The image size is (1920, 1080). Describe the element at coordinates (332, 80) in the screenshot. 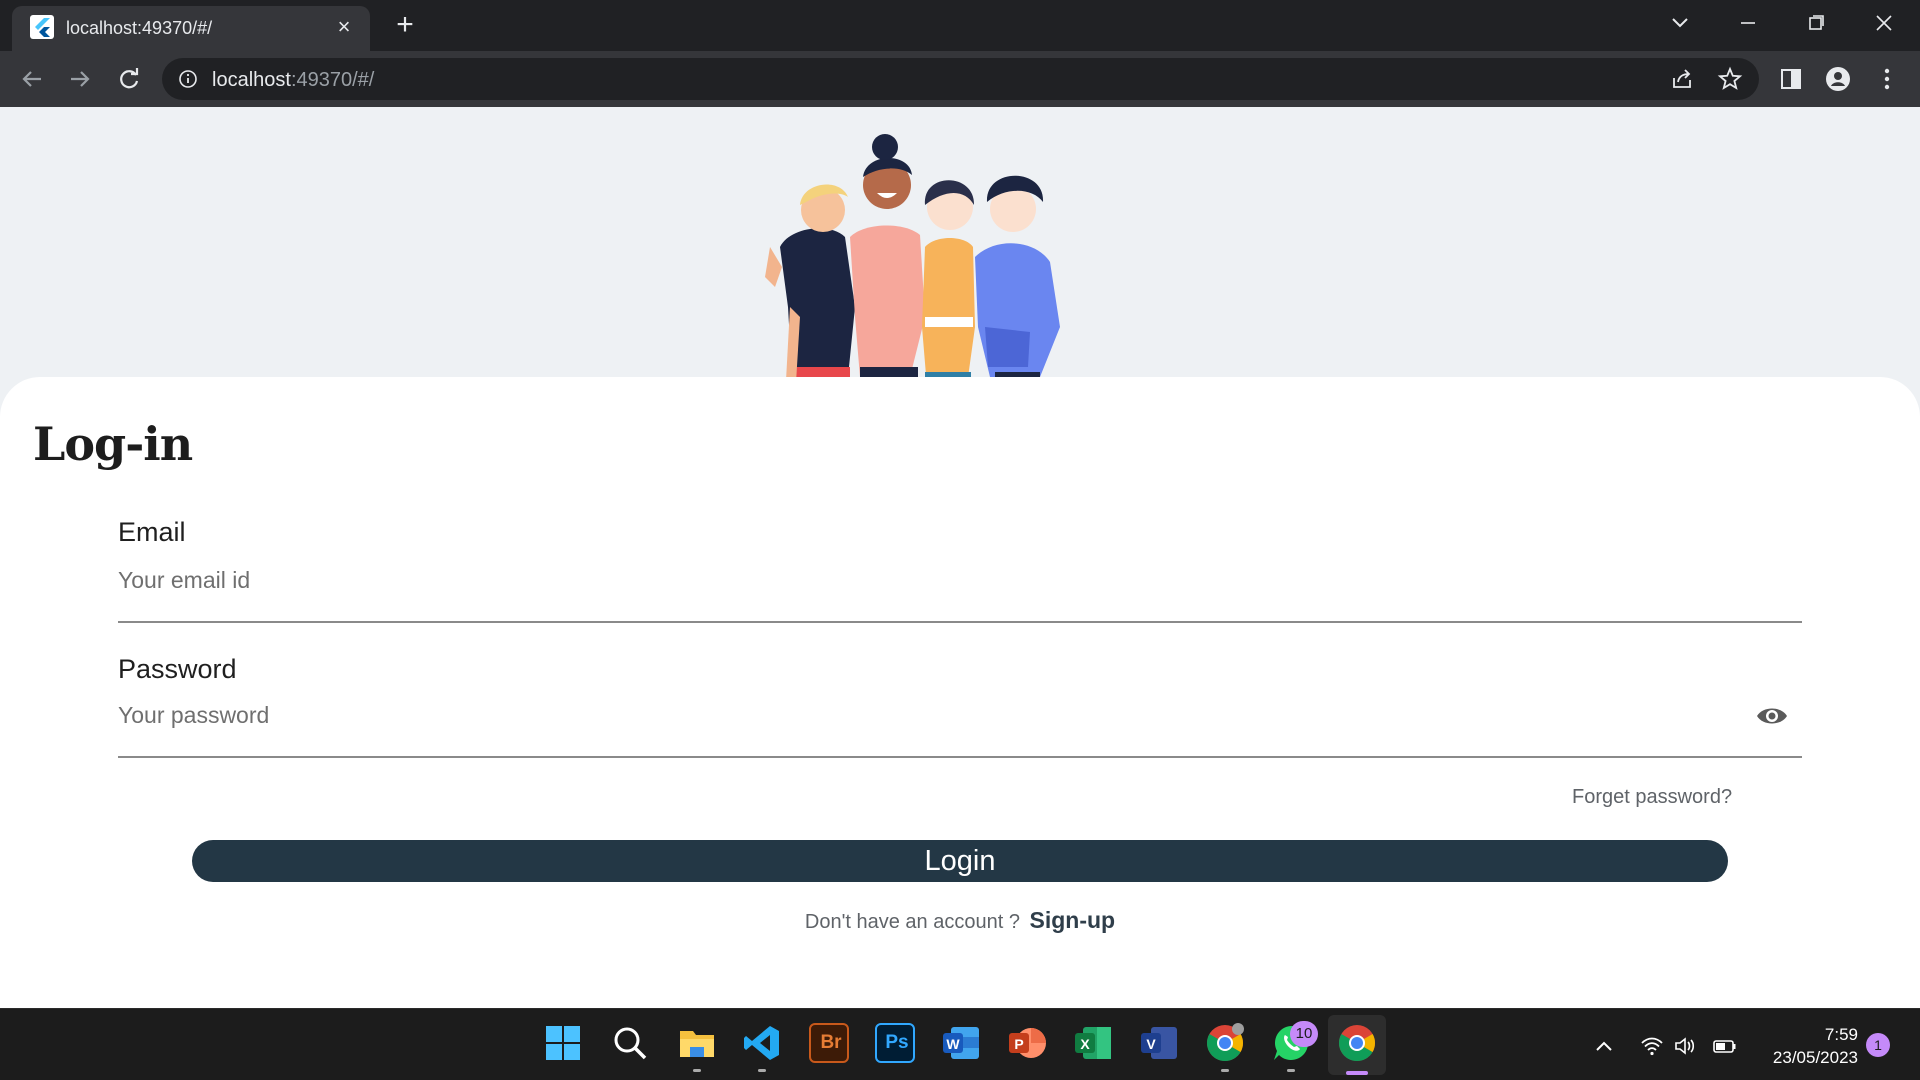

I see `url-path: :49370/#/` at that location.